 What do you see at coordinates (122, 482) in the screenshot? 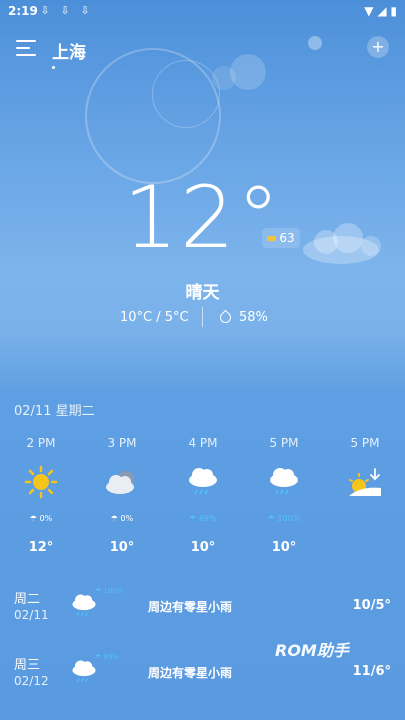
I see `cloudy-icon` at bounding box center [122, 482].